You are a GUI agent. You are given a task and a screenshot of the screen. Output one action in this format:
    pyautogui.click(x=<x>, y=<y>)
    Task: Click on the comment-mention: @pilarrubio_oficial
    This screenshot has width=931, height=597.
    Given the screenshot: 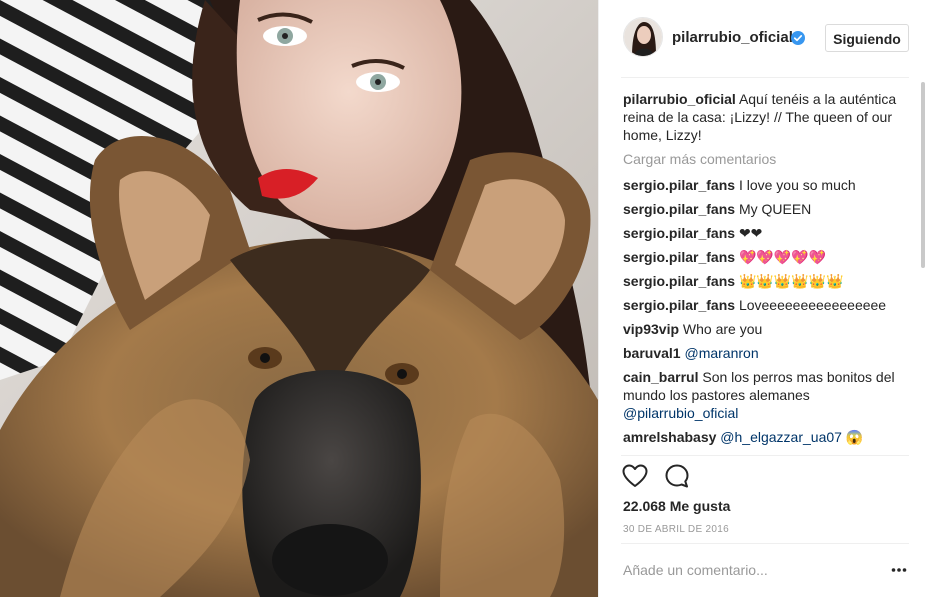 What is the action you would take?
    pyautogui.click(x=680, y=413)
    